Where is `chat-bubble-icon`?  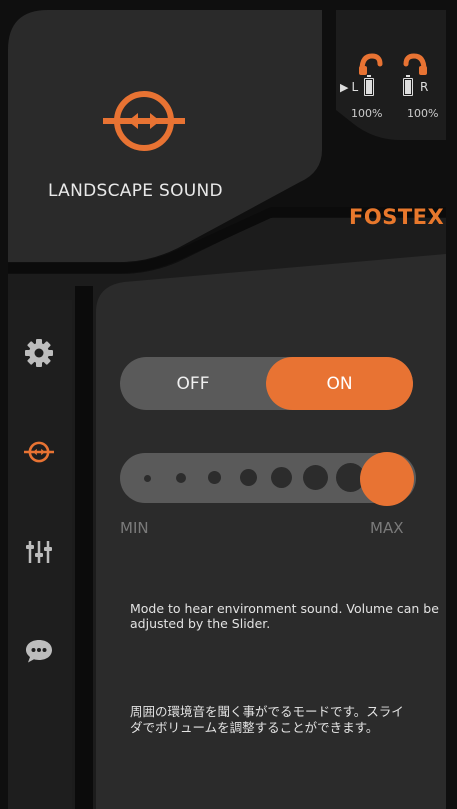 chat-bubble-icon is located at coordinates (39, 651).